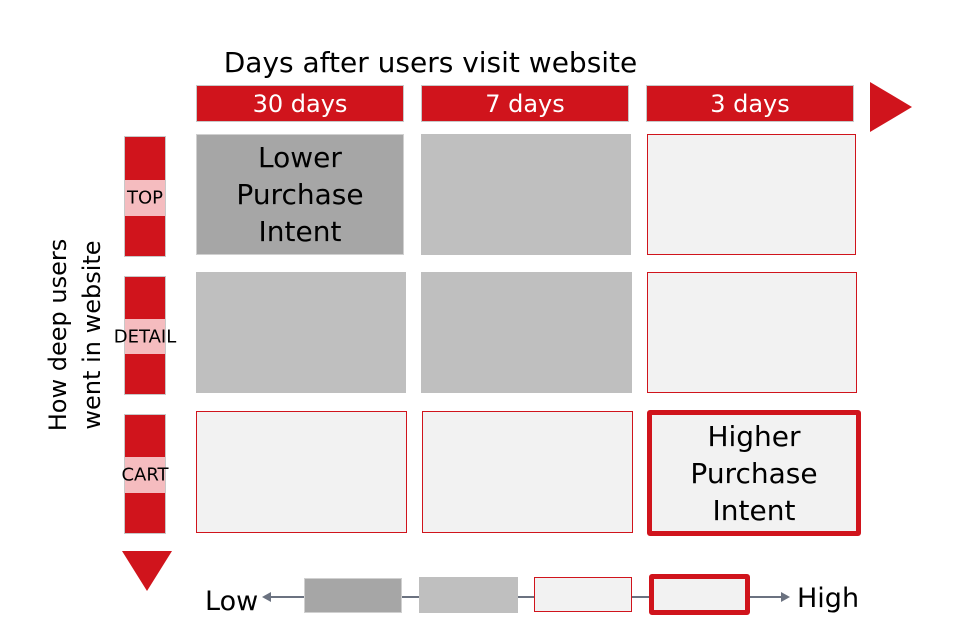 The height and width of the screenshot is (640, 961). Describe the element at coordinates (828, 598) in the screenshot. I see `legend-high-label: High` at that location.